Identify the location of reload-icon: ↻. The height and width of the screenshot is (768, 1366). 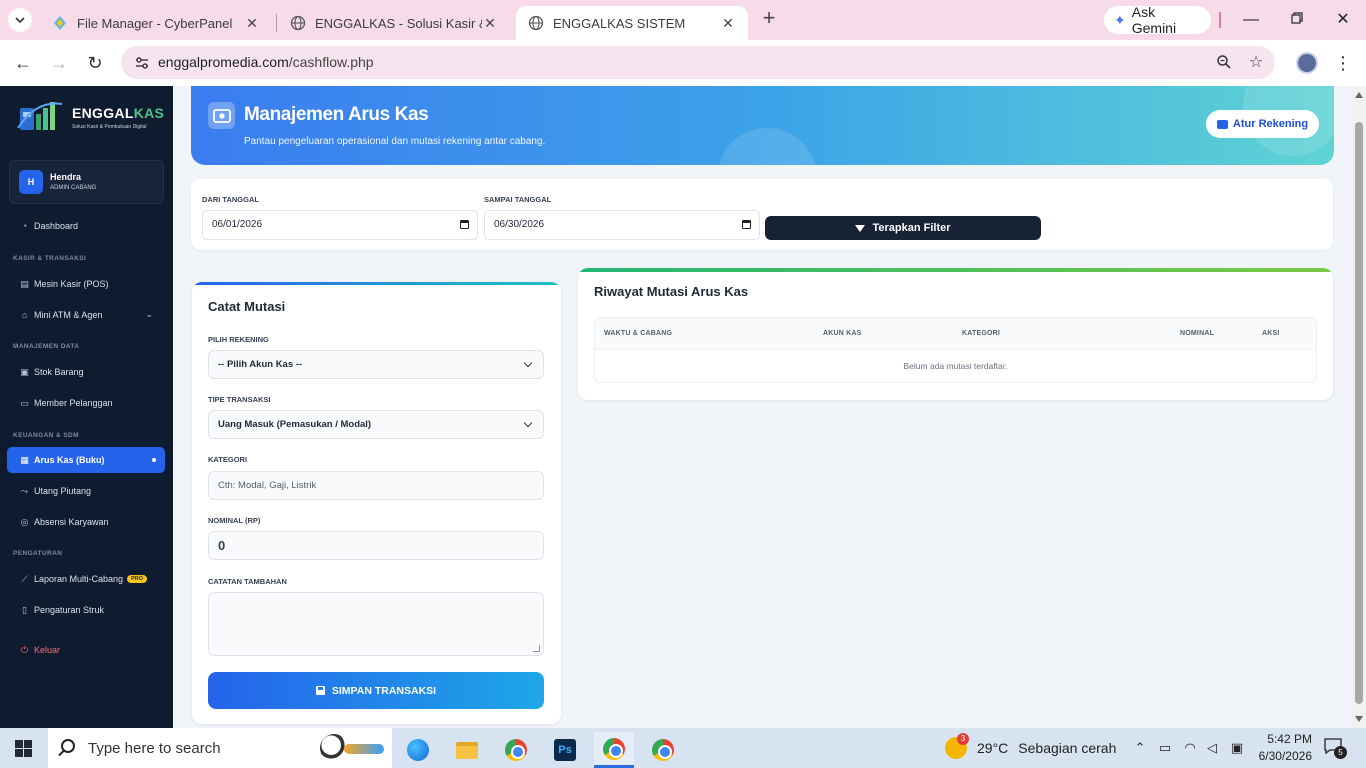
(95, 63).